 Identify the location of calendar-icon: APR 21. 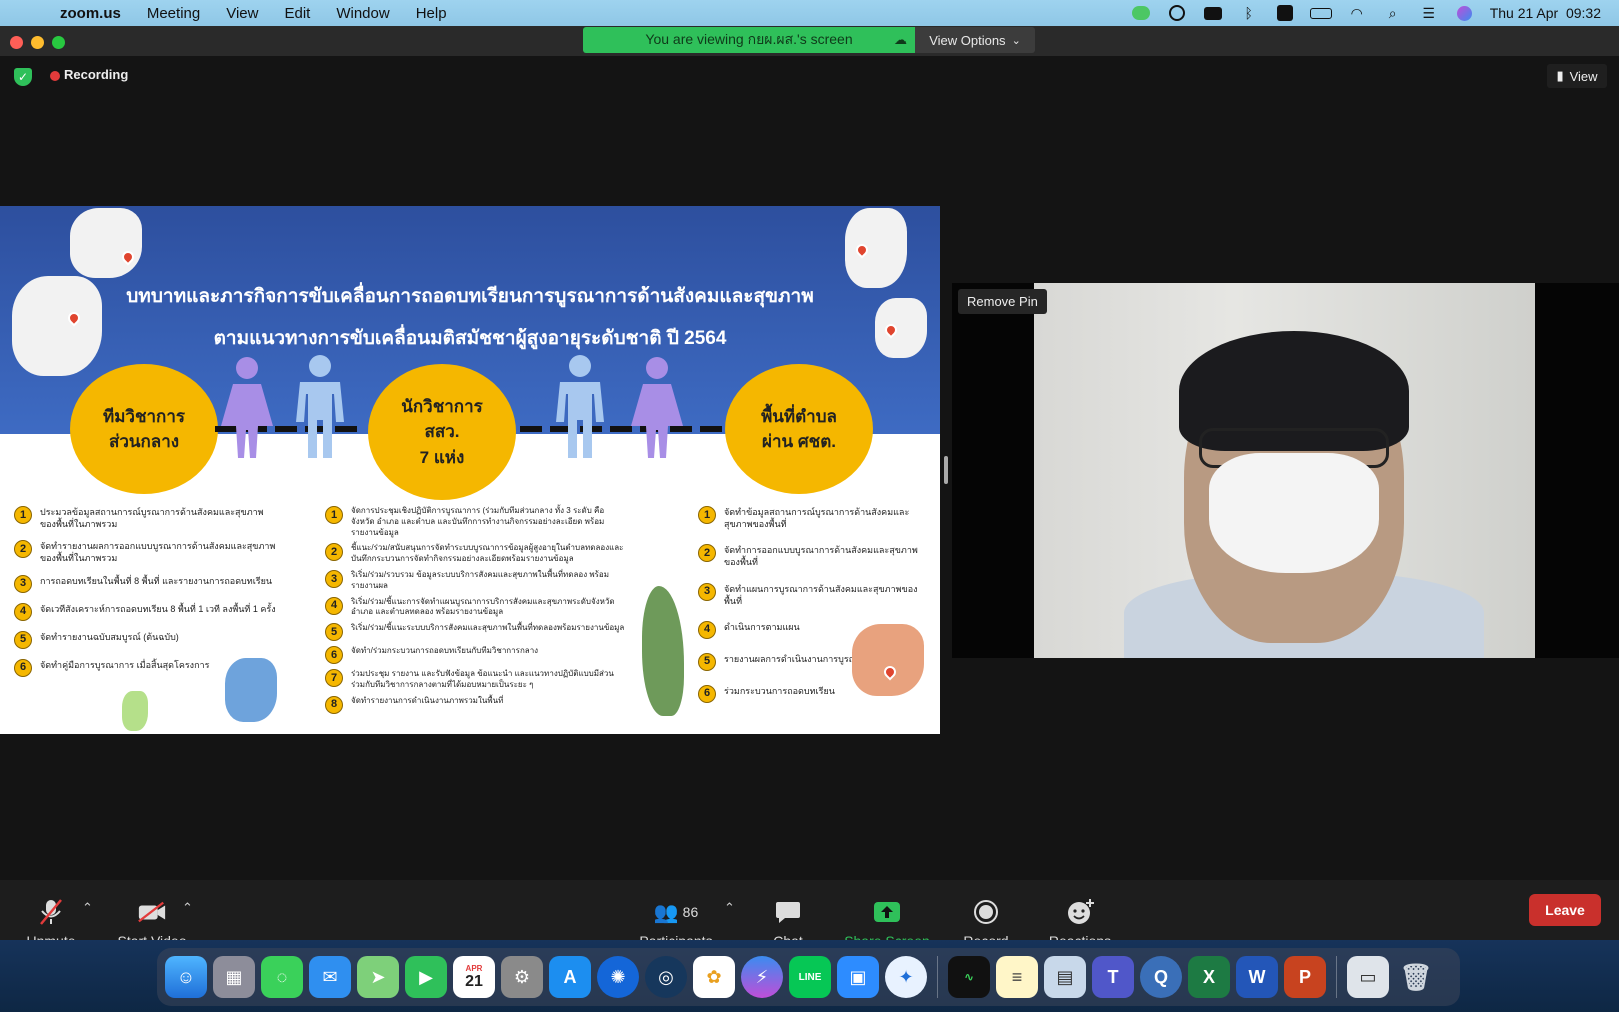
(474, 977).